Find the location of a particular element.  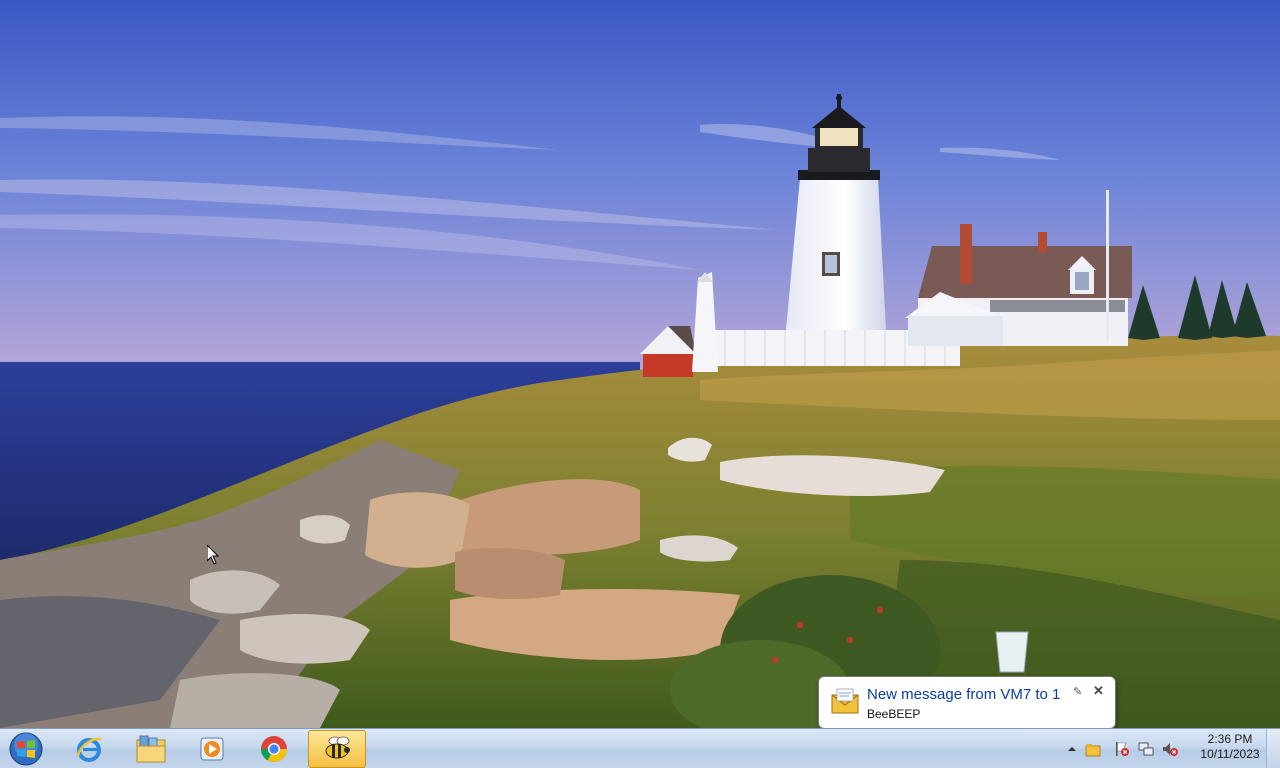

action-center-flag-icon is located at coordinates (1122, 749).